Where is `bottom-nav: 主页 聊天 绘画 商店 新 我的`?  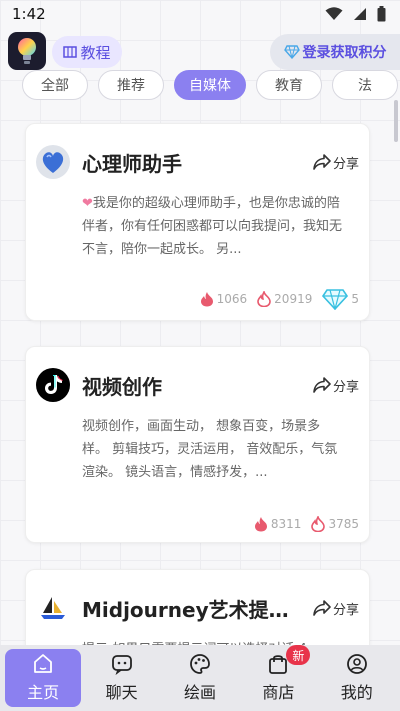 bottom-nav: 主页 聊天 绘画 商店 新 我的 is located at coordinates (200, 678).